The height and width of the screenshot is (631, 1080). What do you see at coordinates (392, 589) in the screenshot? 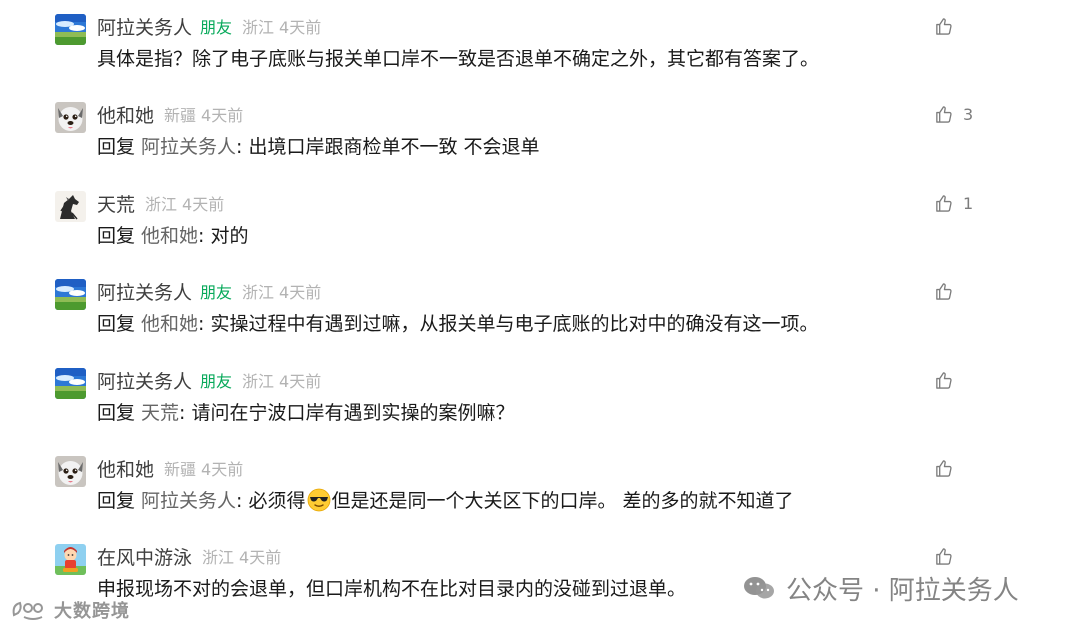
I see `comment-text: 申报现场不对的会退单，但口岸机构不在比对目录内的没碰到过退单。` at bounding box center [392, 589].